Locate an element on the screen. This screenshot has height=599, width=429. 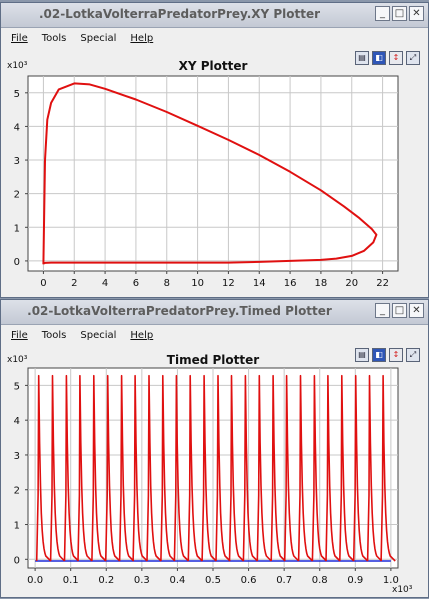
x-tick-label: 16 is located at coordinates (290, 283).